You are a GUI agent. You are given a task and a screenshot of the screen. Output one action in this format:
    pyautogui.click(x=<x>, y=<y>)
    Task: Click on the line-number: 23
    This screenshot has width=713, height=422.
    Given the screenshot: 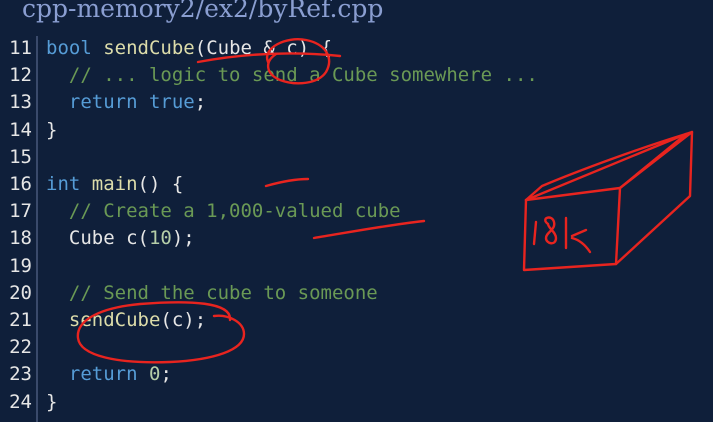 What is the action you would take?
    pyautogui.click(x=20, y=374)
    